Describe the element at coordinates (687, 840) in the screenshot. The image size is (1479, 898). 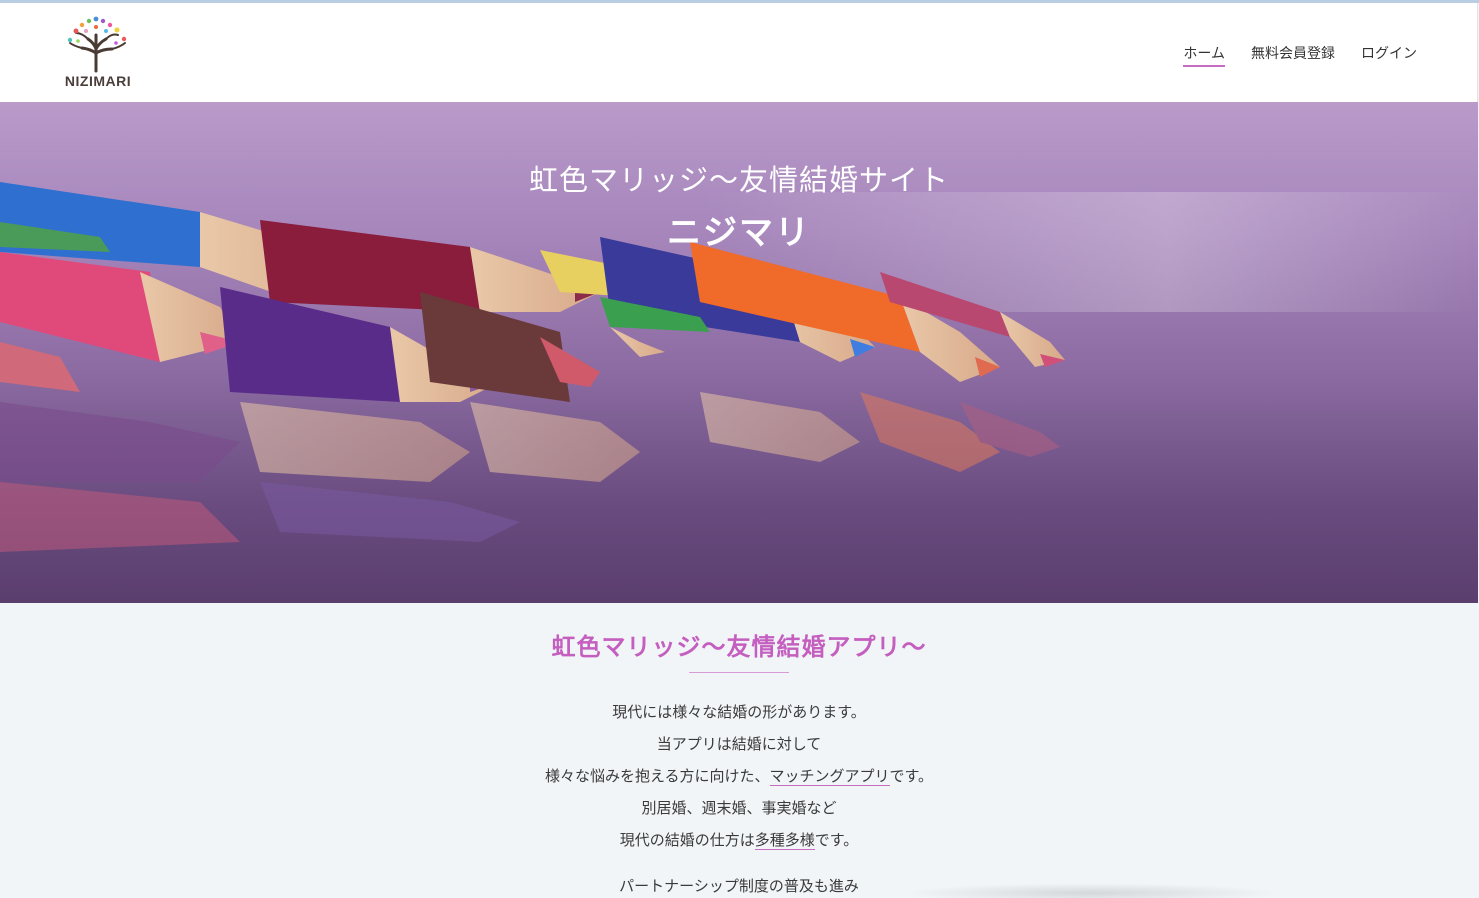
I see `intro-line-text: 現代の結婚の仕方は` at that location.